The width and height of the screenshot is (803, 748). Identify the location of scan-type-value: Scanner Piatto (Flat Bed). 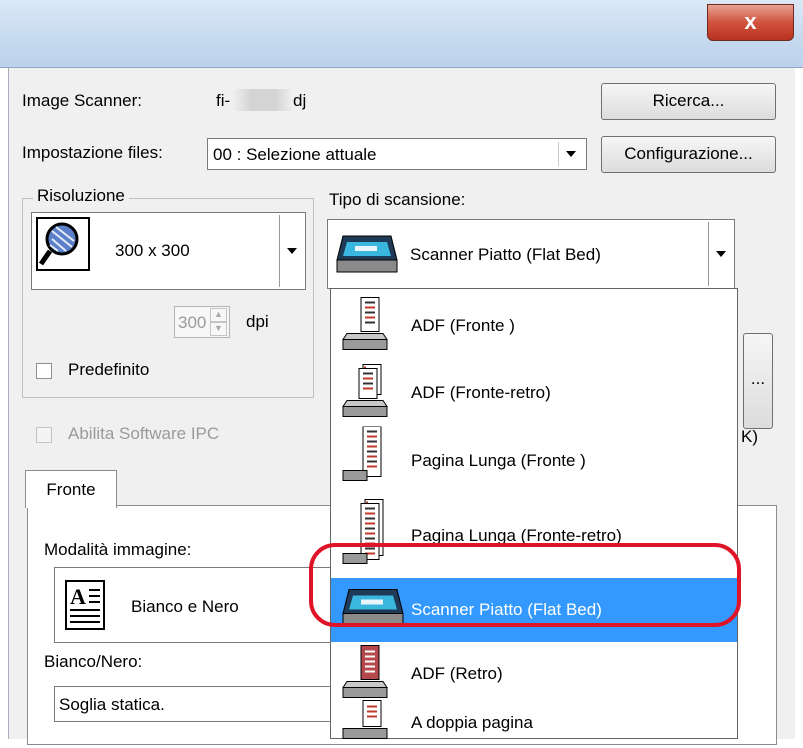
(505, 254).